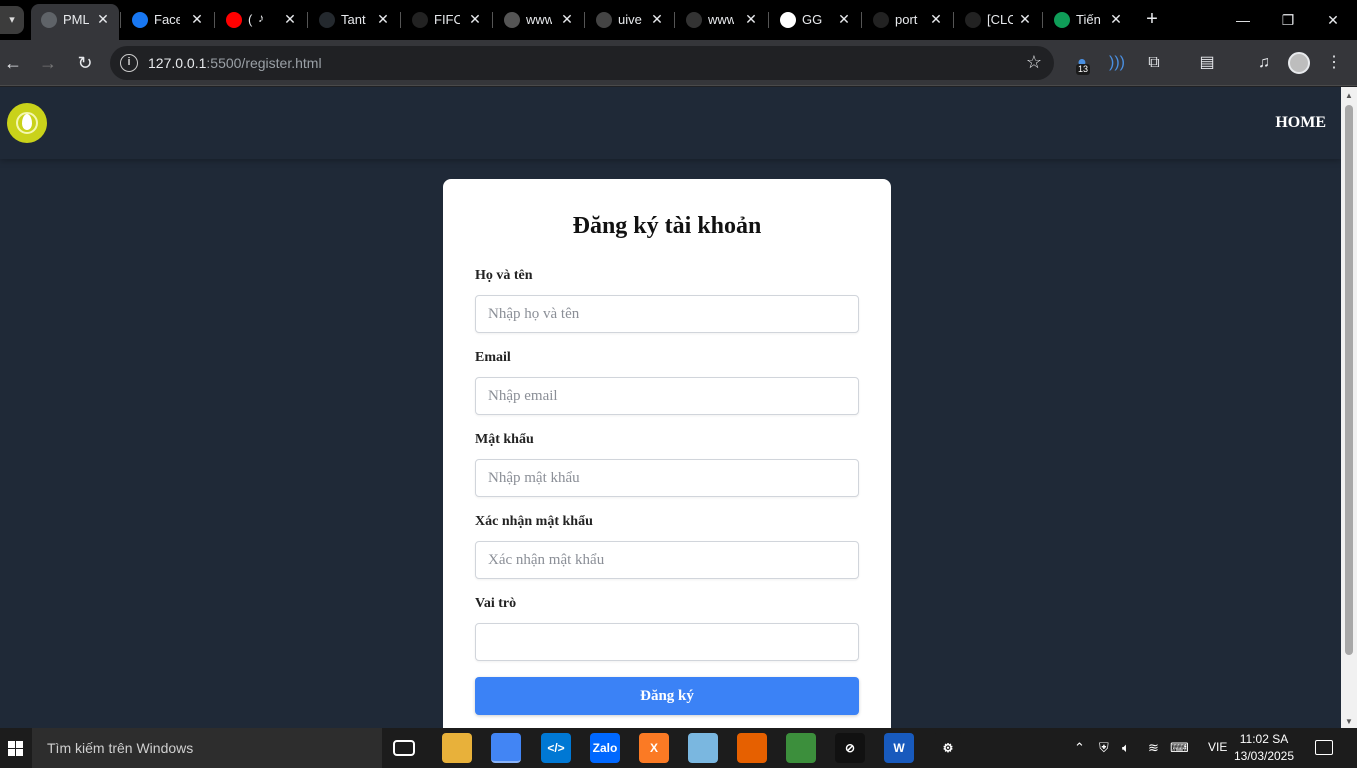 The image size is (1357, 768). I want to click on building-icon, so click(881, 20).